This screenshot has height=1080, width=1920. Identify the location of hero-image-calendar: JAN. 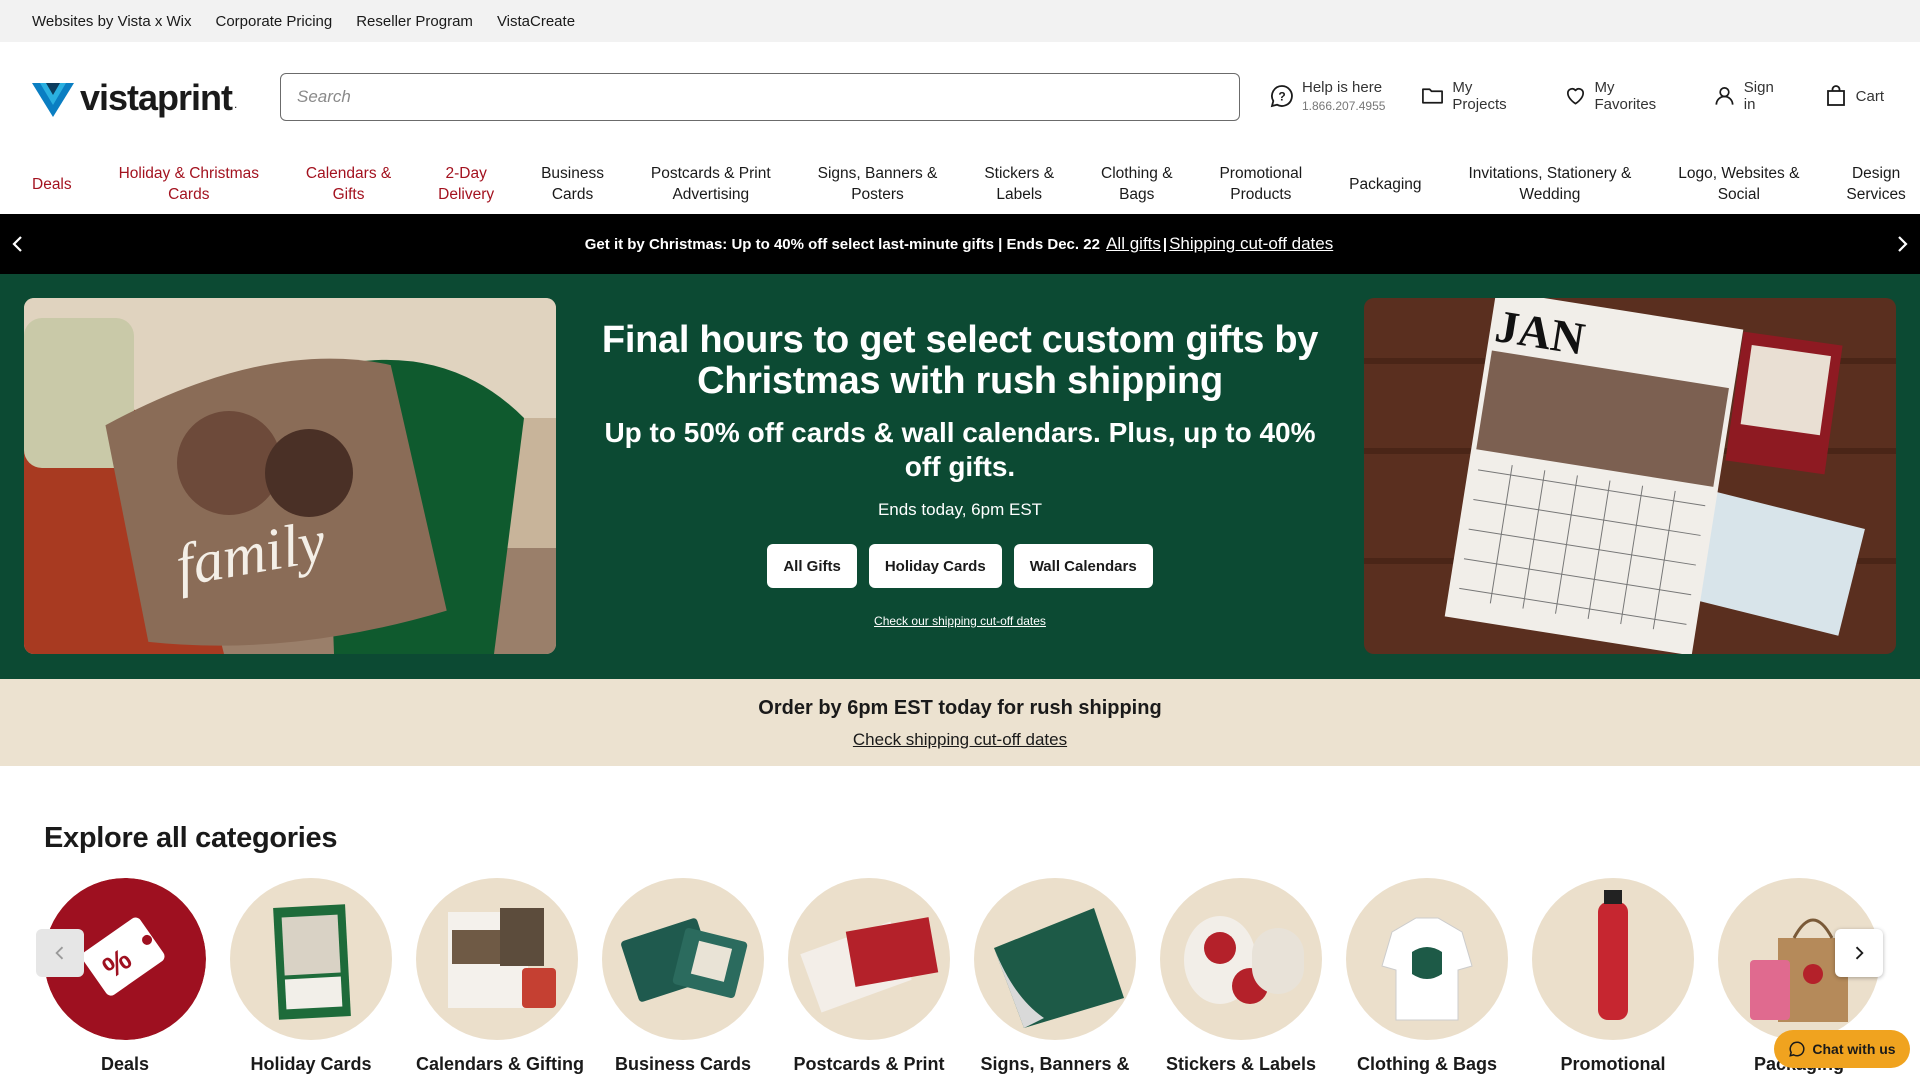
(1630, 476).